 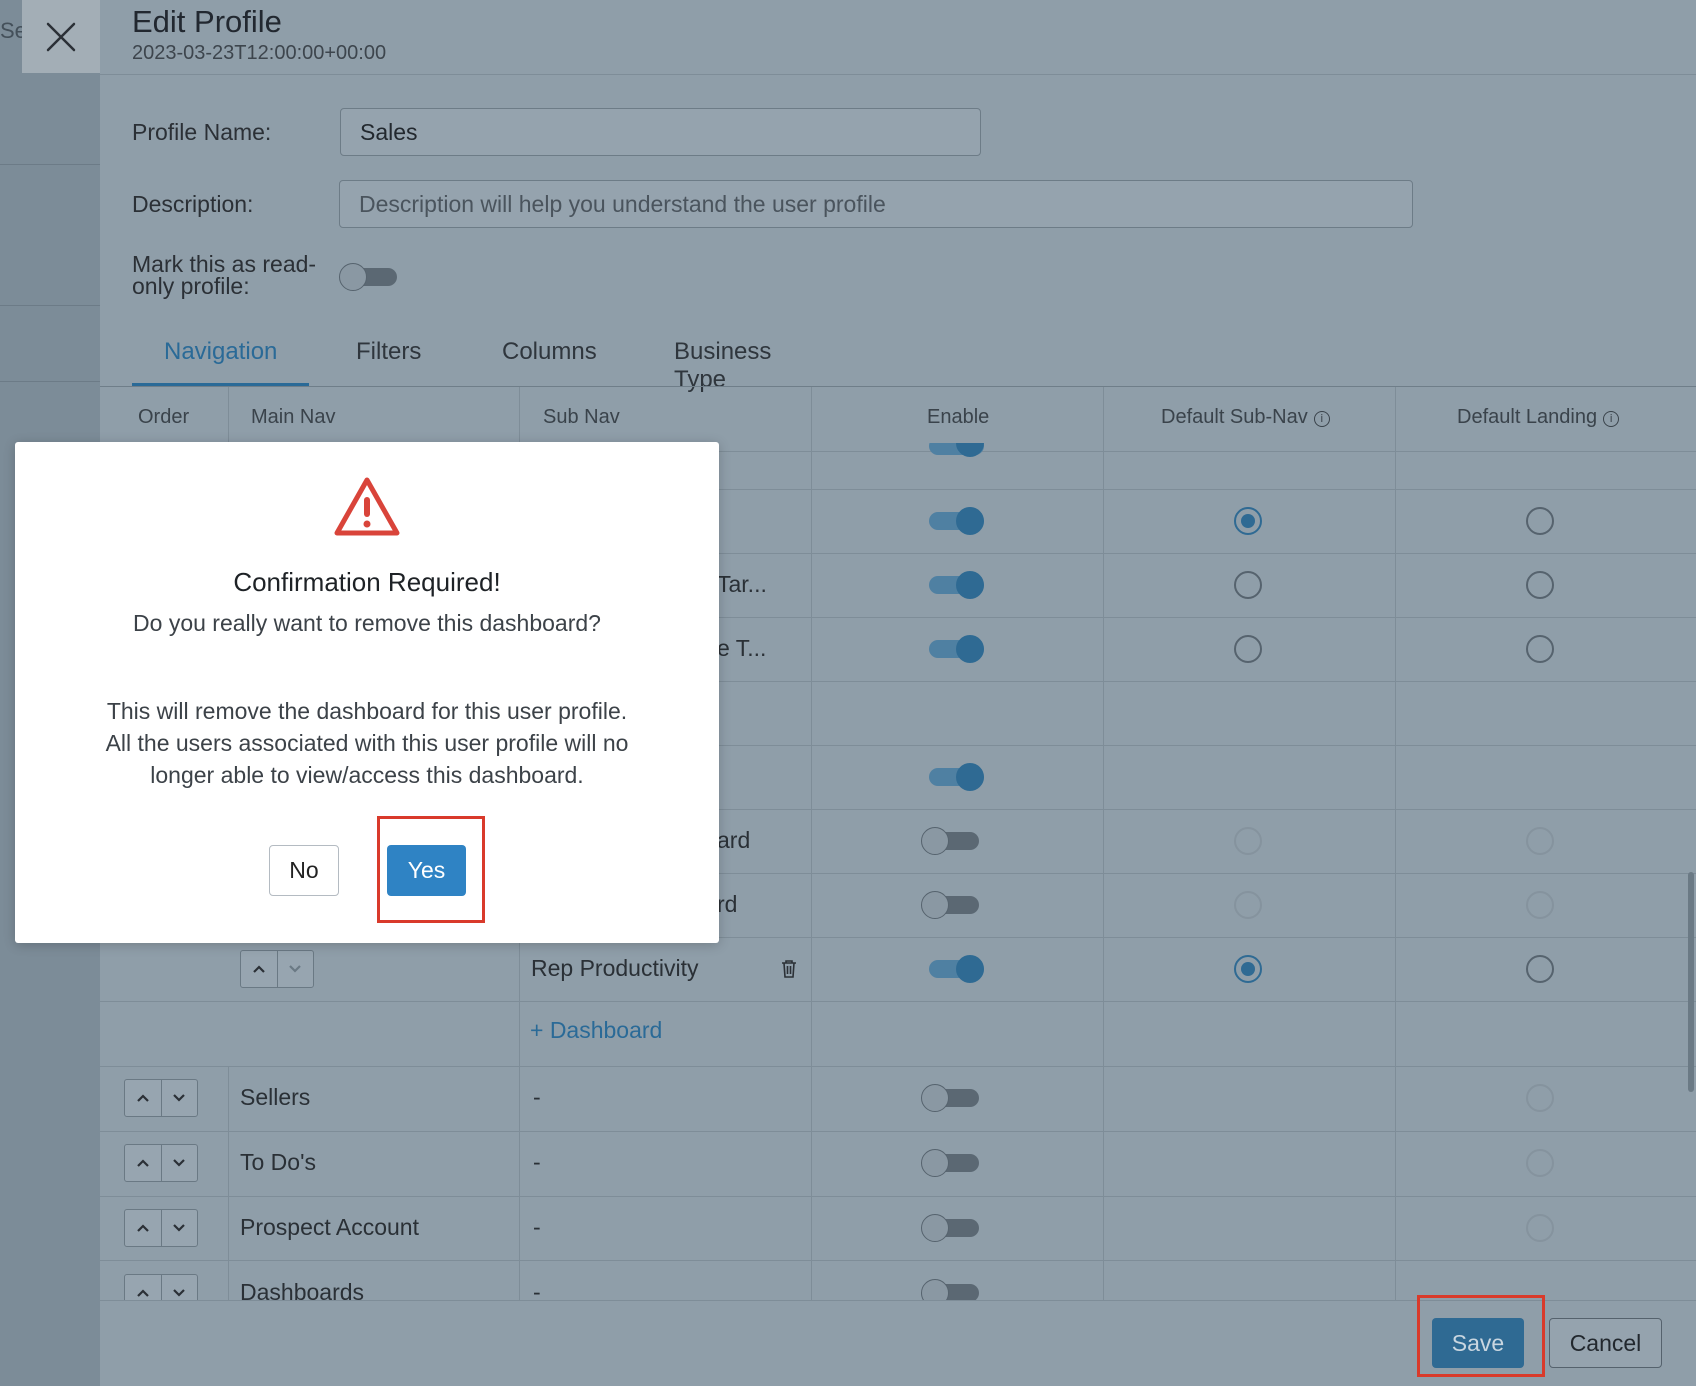 I want to click on main-nav-sellers: Sellers, so click(x=275, y=1097).